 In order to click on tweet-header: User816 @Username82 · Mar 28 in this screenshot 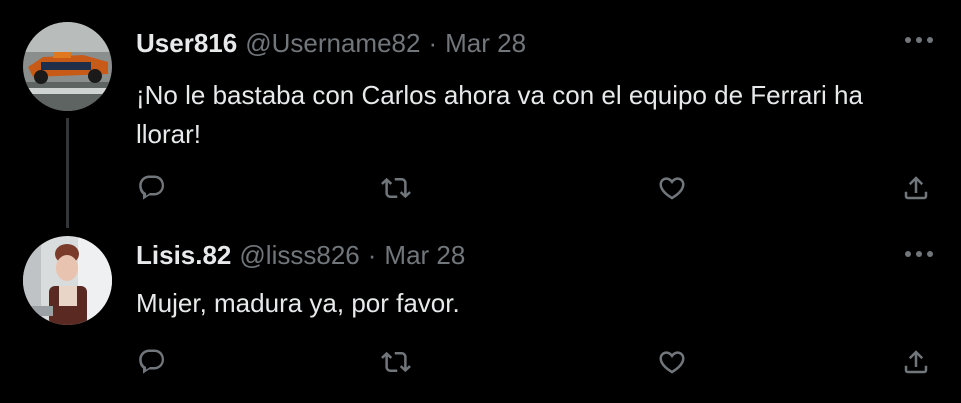, I will do `click(331, 44)`.